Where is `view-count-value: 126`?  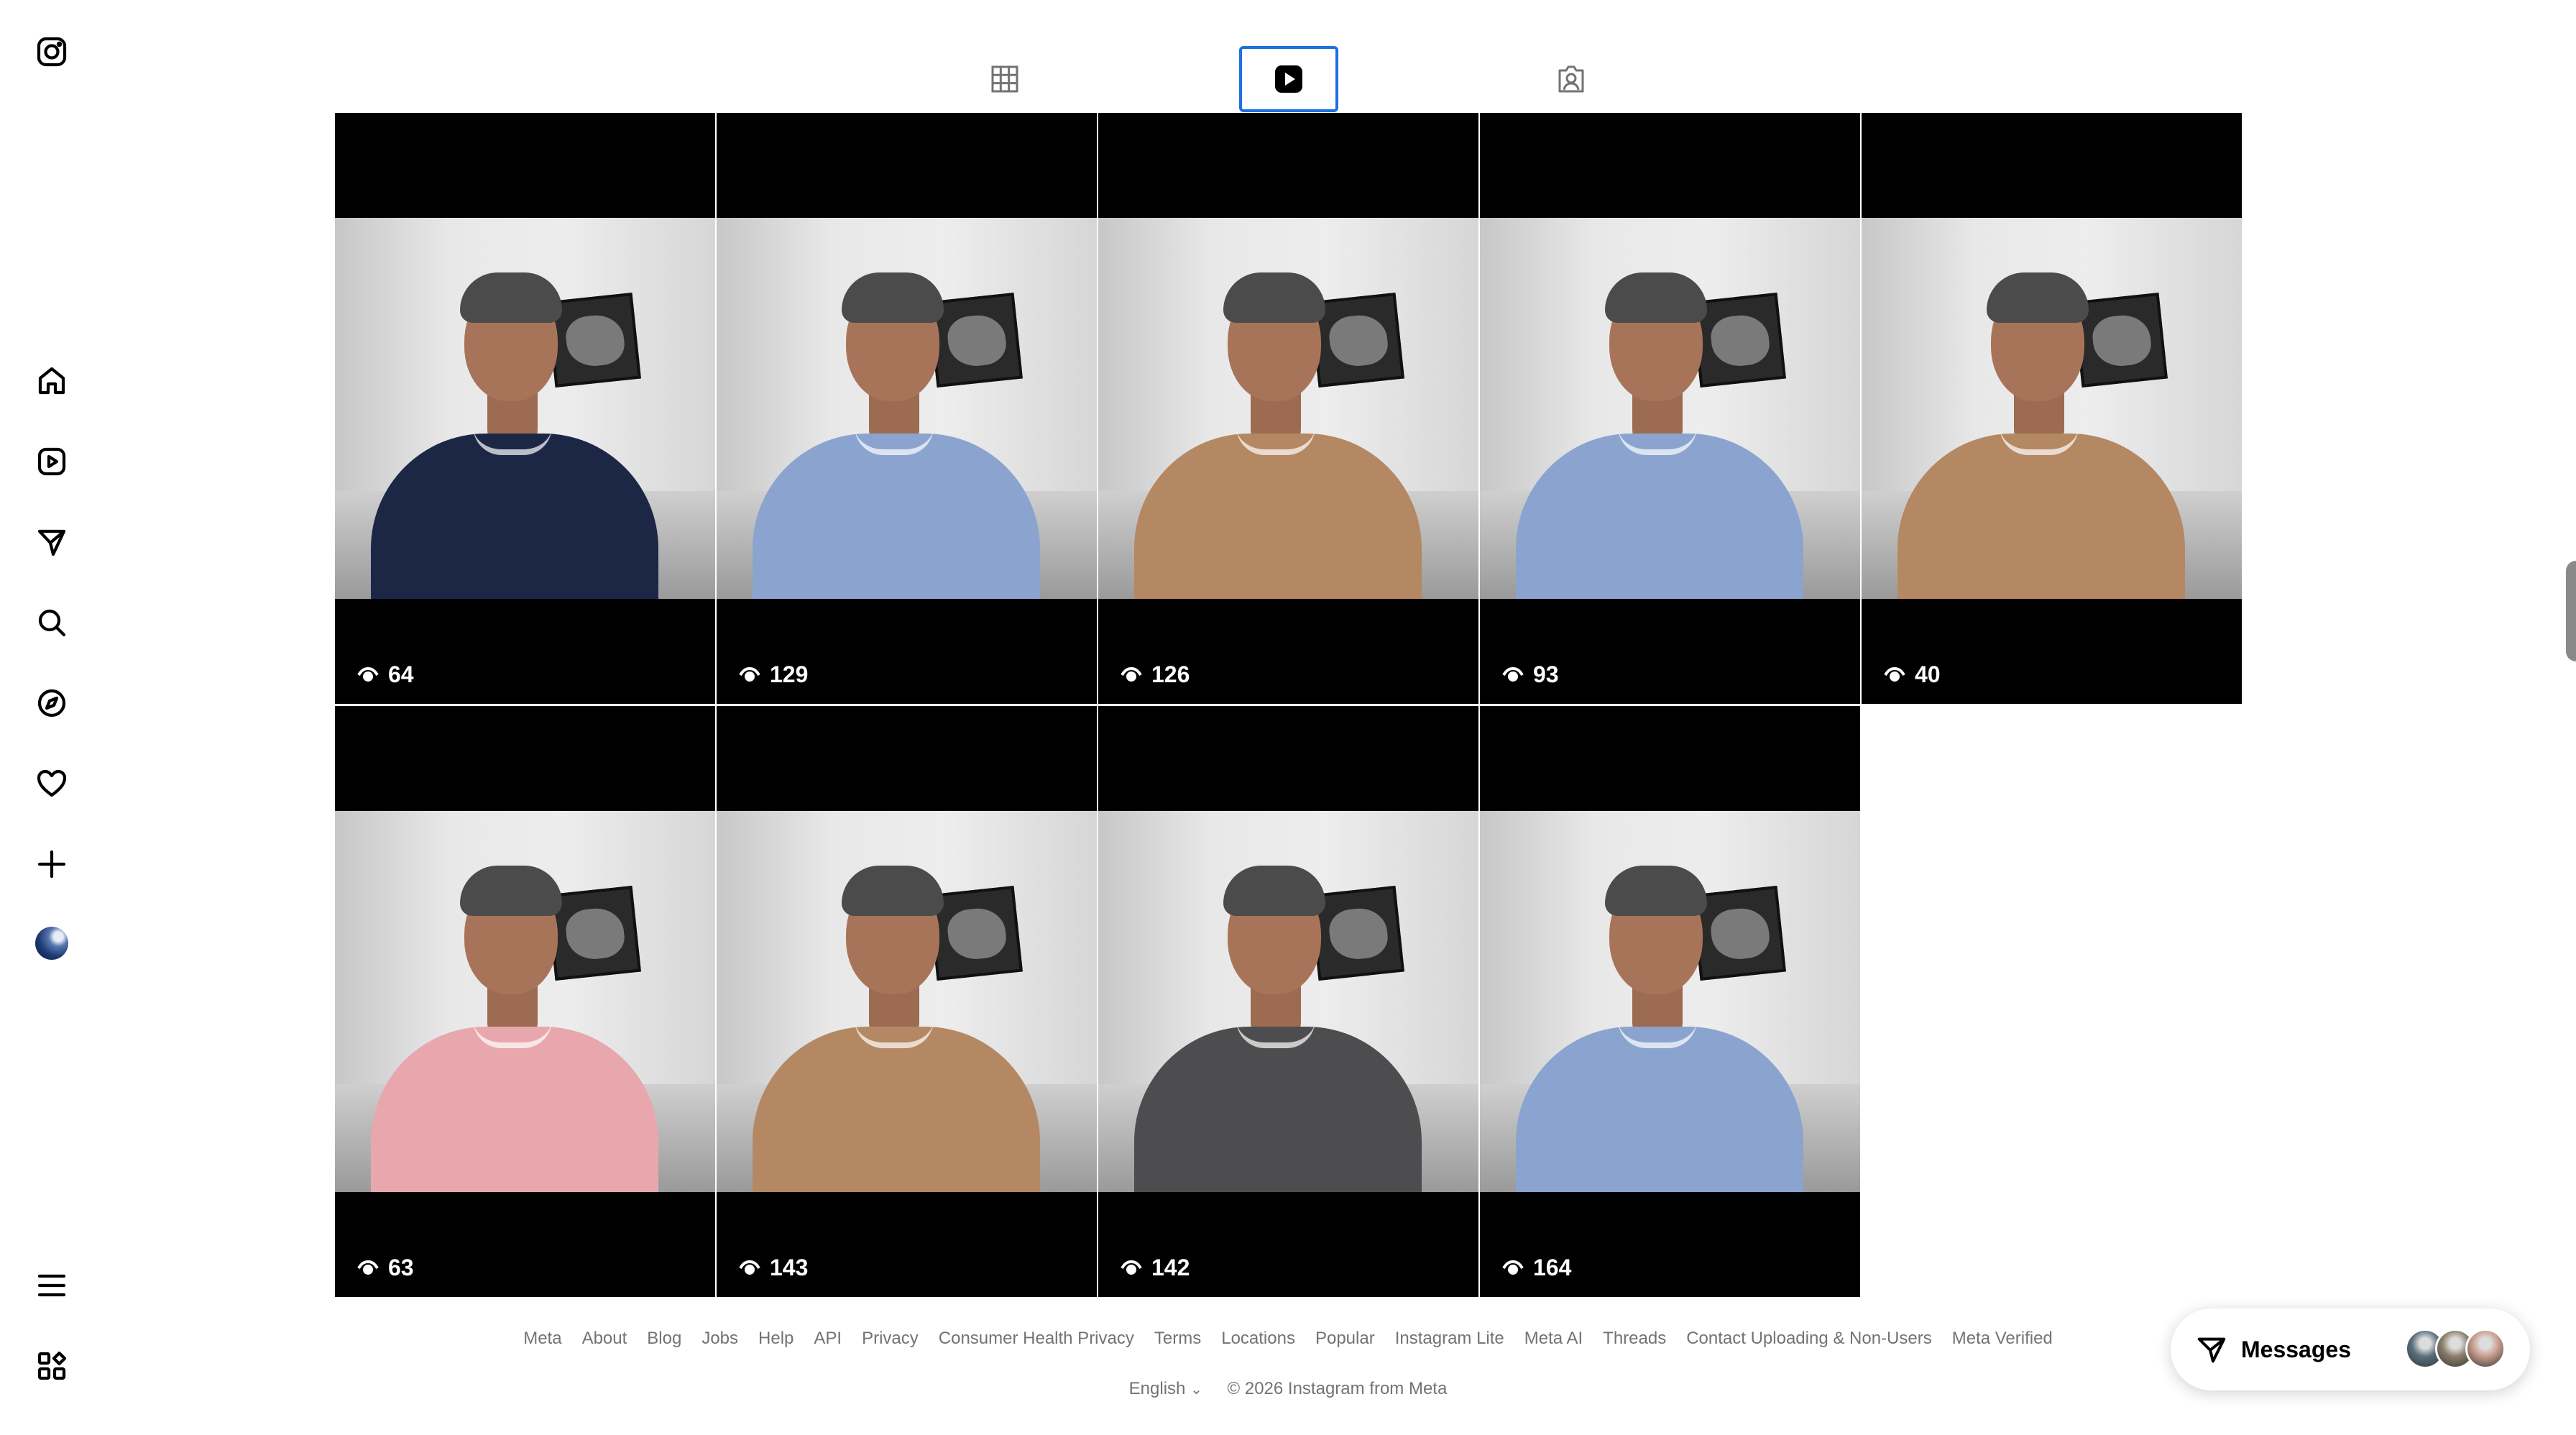
view-count-value: 126 is located at coordinates (1170, 674).